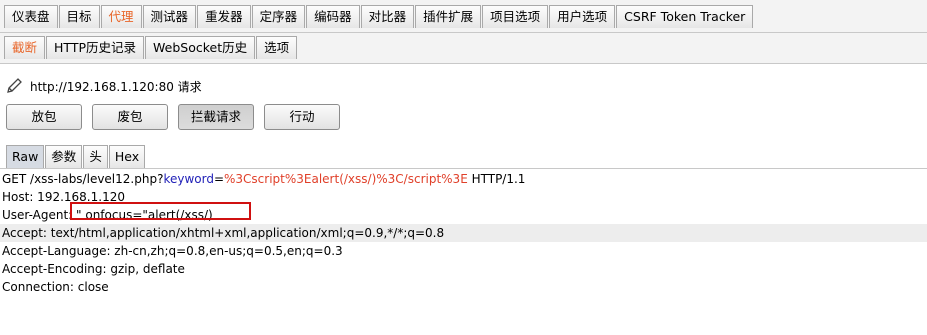  Describe the element at coordinates (448, 16) in the screenshot. I see `tab-extender: 插件扩展` at that location.